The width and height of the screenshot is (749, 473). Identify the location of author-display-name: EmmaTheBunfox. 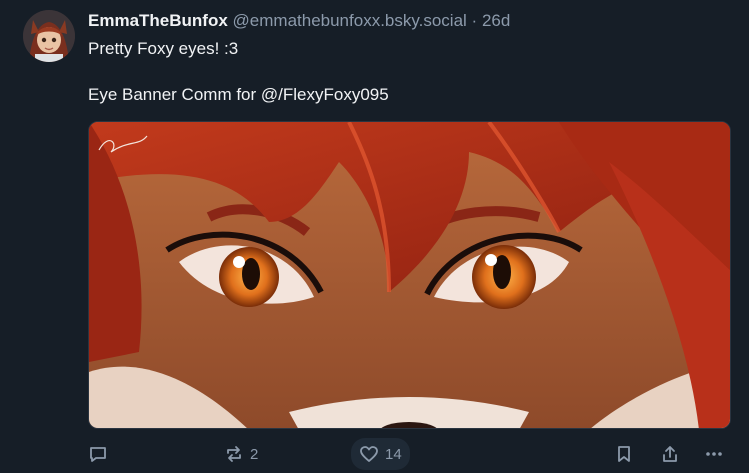
(158, 20).